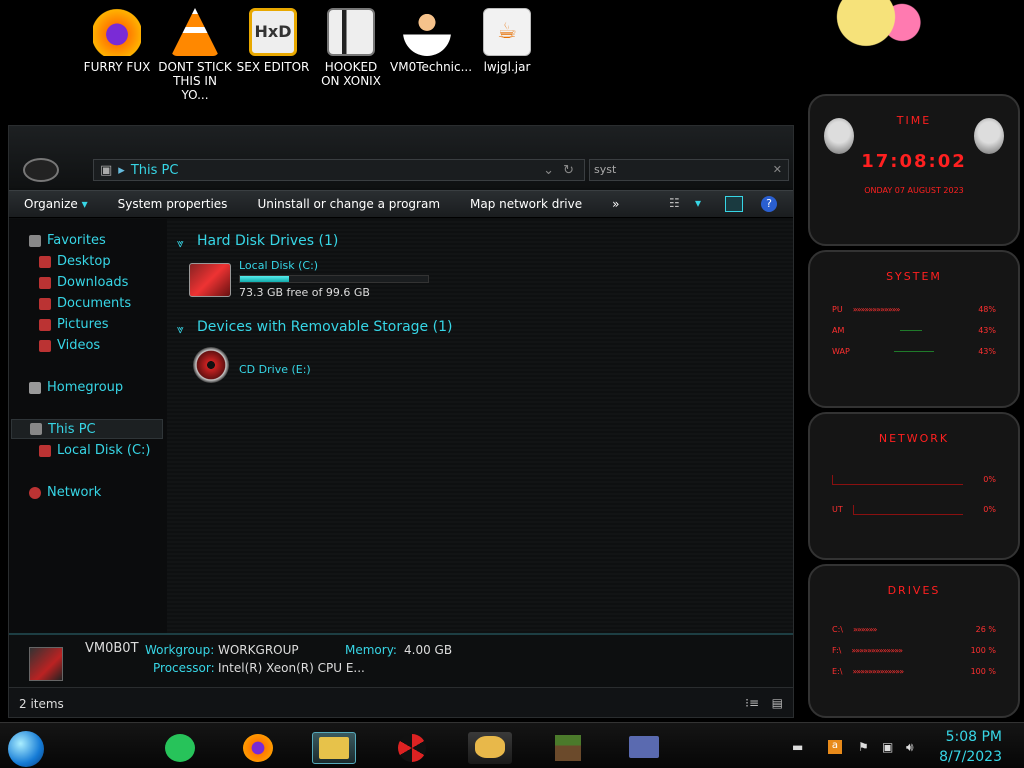 The height and width of the screenshot is (768, 1024). I want to click on java-icon: ☕, so click(507, 32).